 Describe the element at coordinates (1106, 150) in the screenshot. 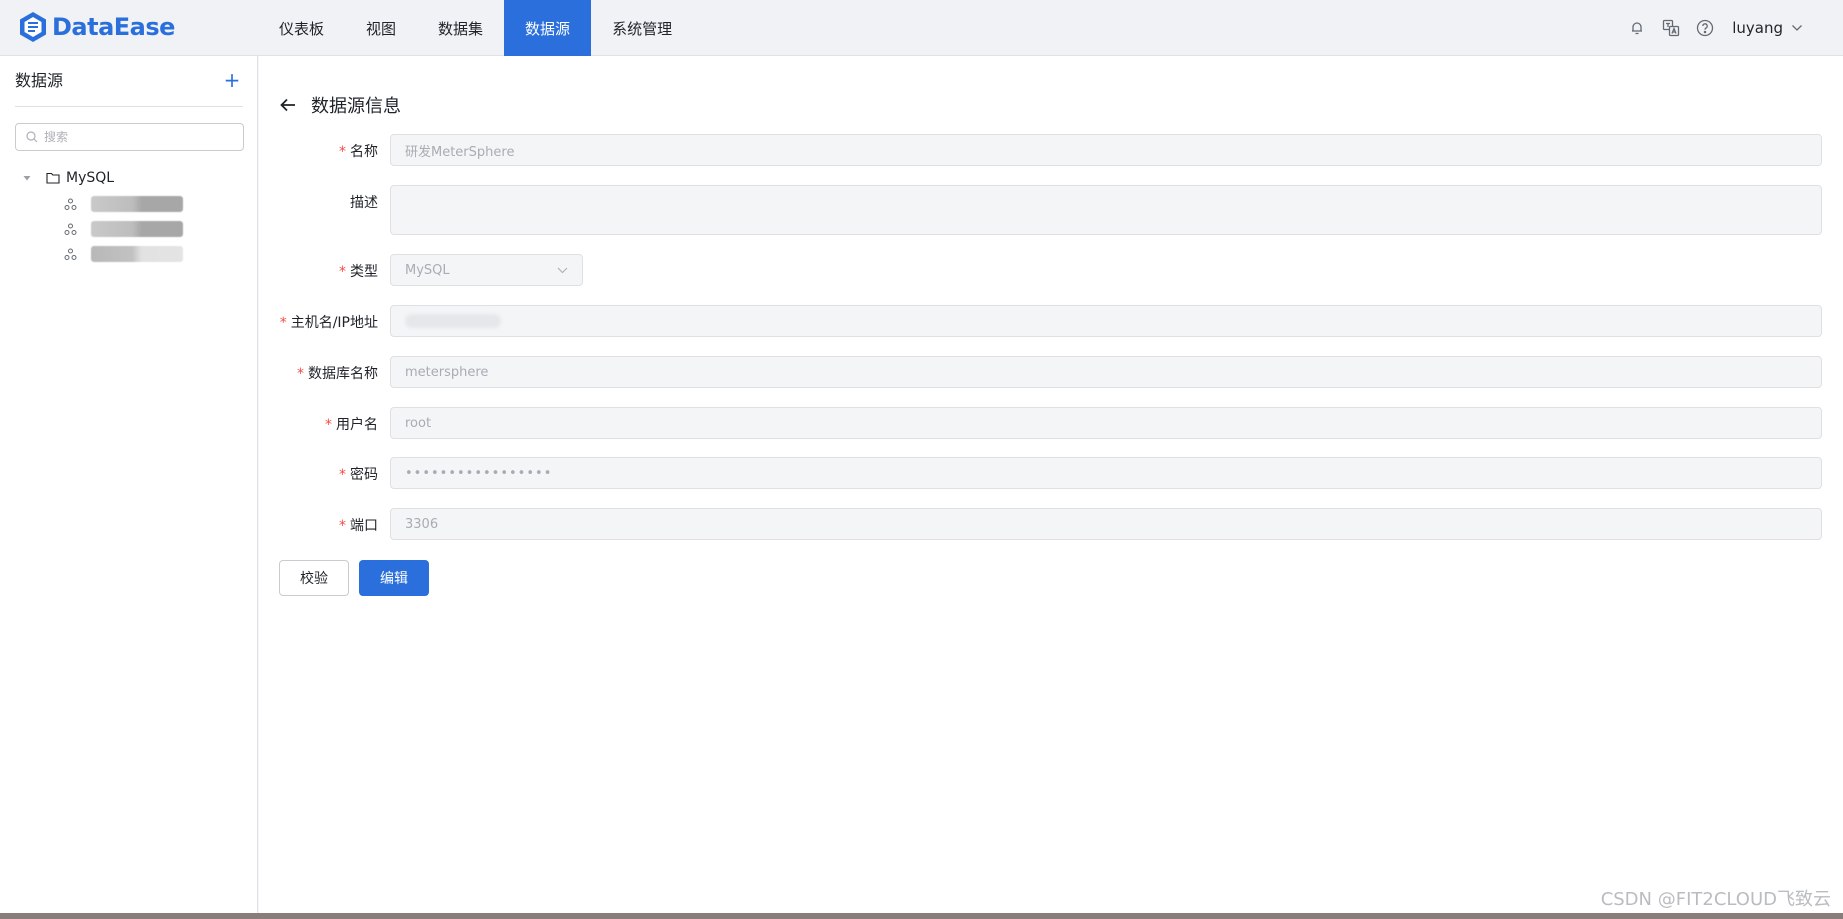

I see `name-field: 研发MeterSphere` at that location.